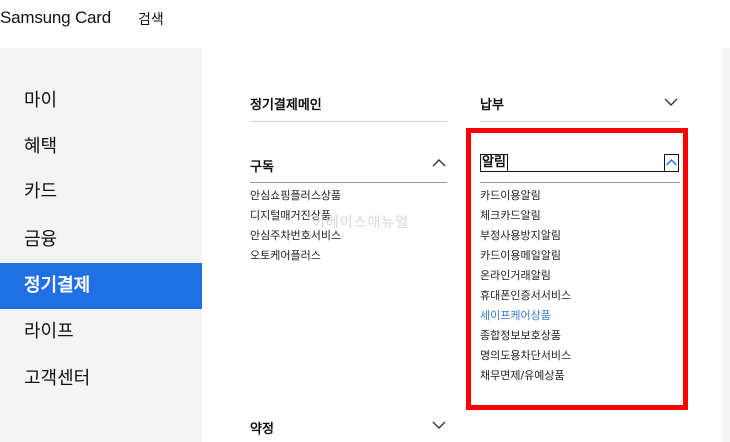  Describe the element at coordinates (365, 20) in the screenshot. I see `top-header: Samsung Card 검색` at that location.